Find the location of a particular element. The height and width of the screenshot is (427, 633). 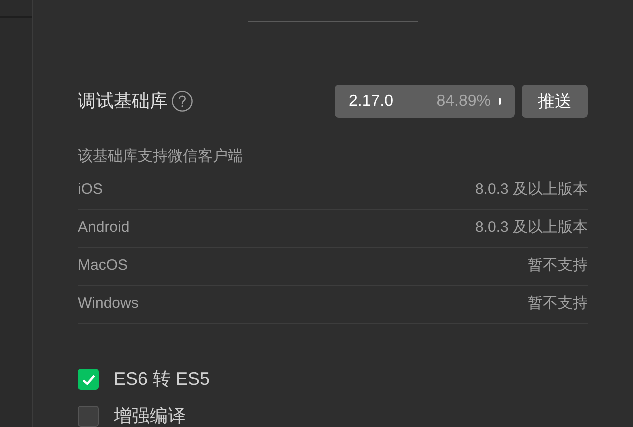

section-title: 调试基础库 is located at coordinates (123, 101).